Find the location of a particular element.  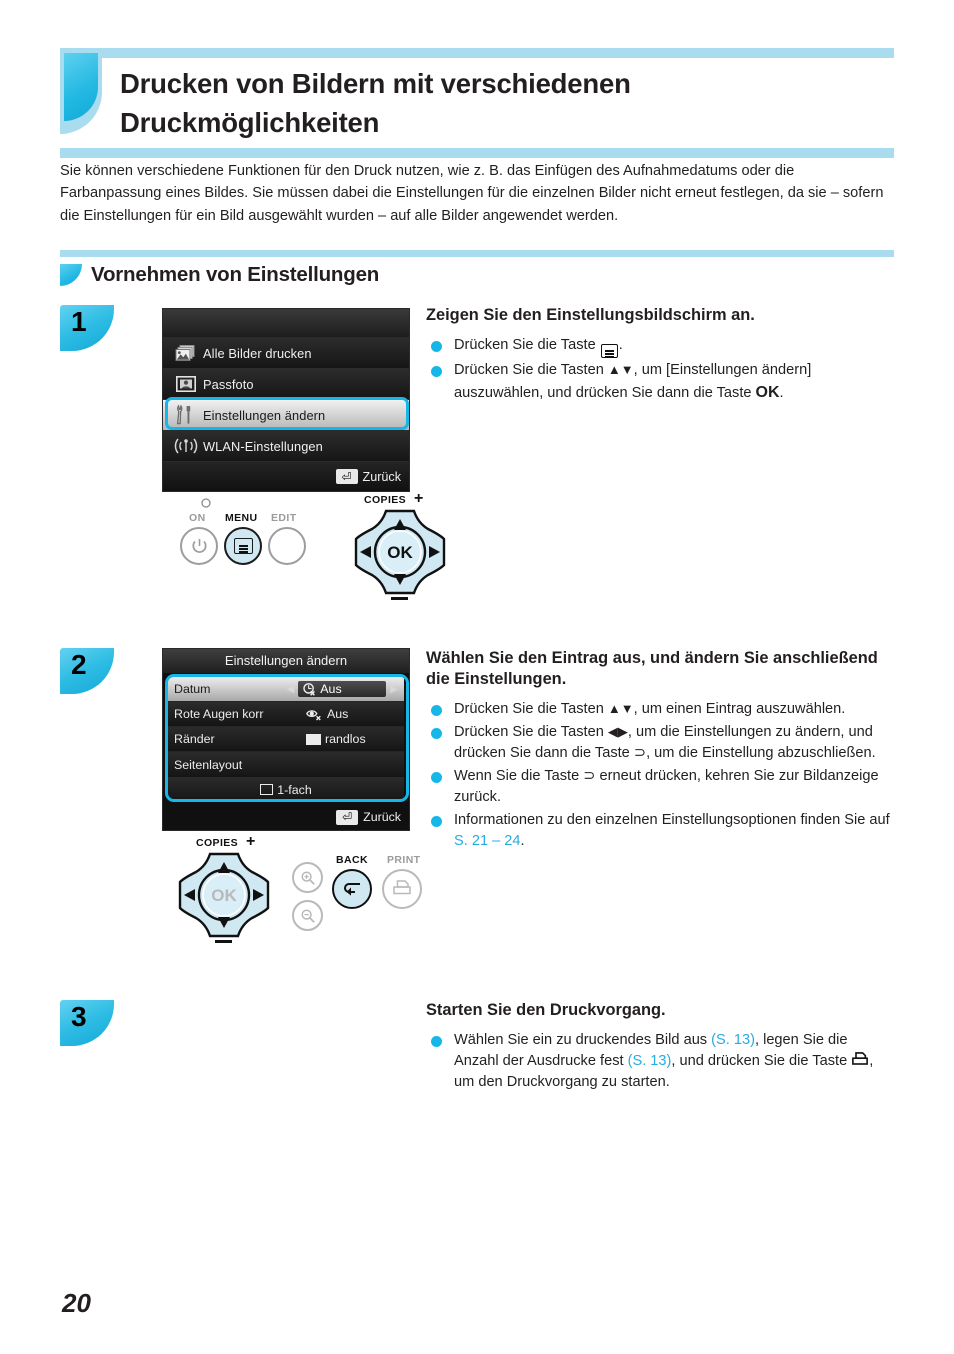

setting-value-box: Aus is located at coordinates (342, 689).